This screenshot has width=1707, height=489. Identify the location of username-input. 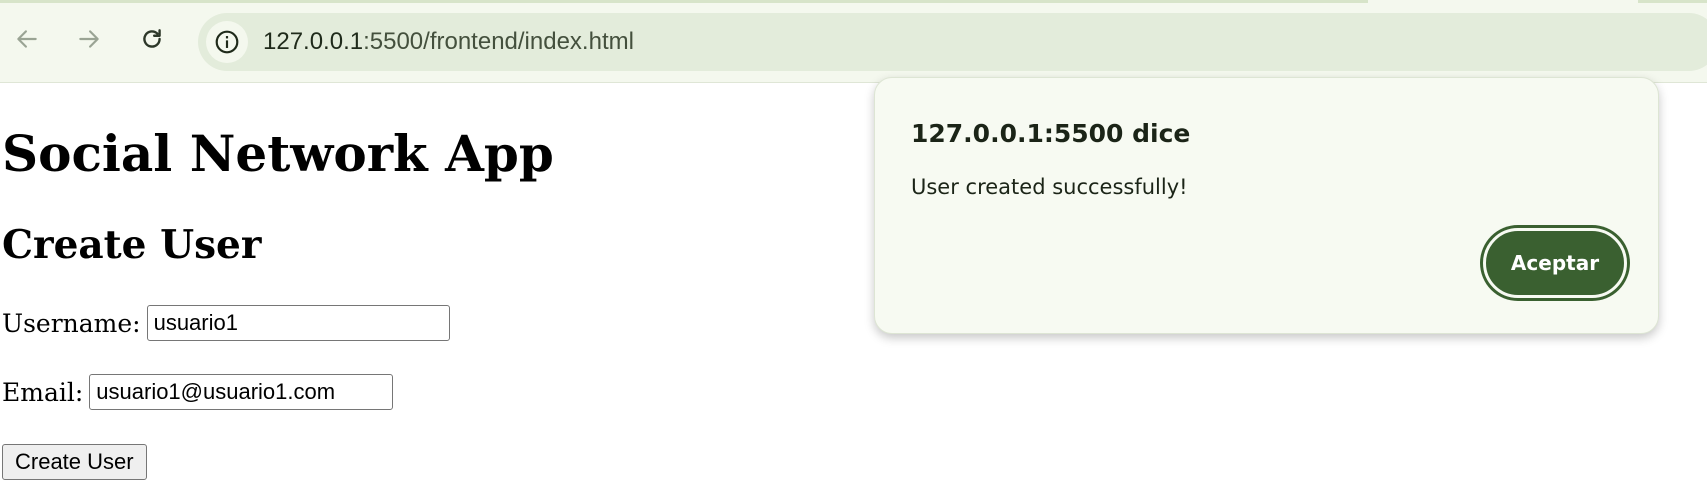
(298, 323).